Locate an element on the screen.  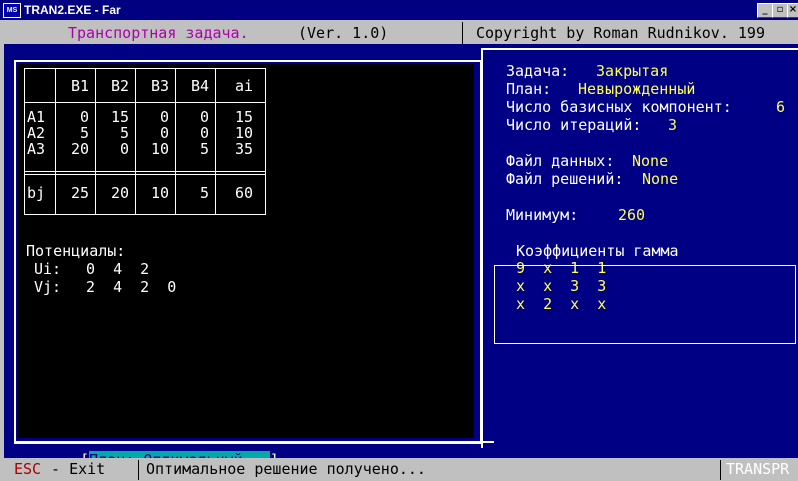
iterations-label: Число итераций: is located at coordinates (574, 125).